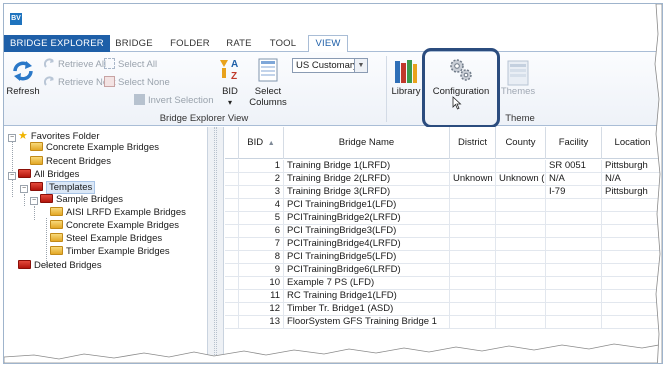 This screenshot has width=666, height=367. Describe the element at coordinates (102, 147) in the screenshot. I see `tree-item-label: Concrete Example Bridges` at that location.